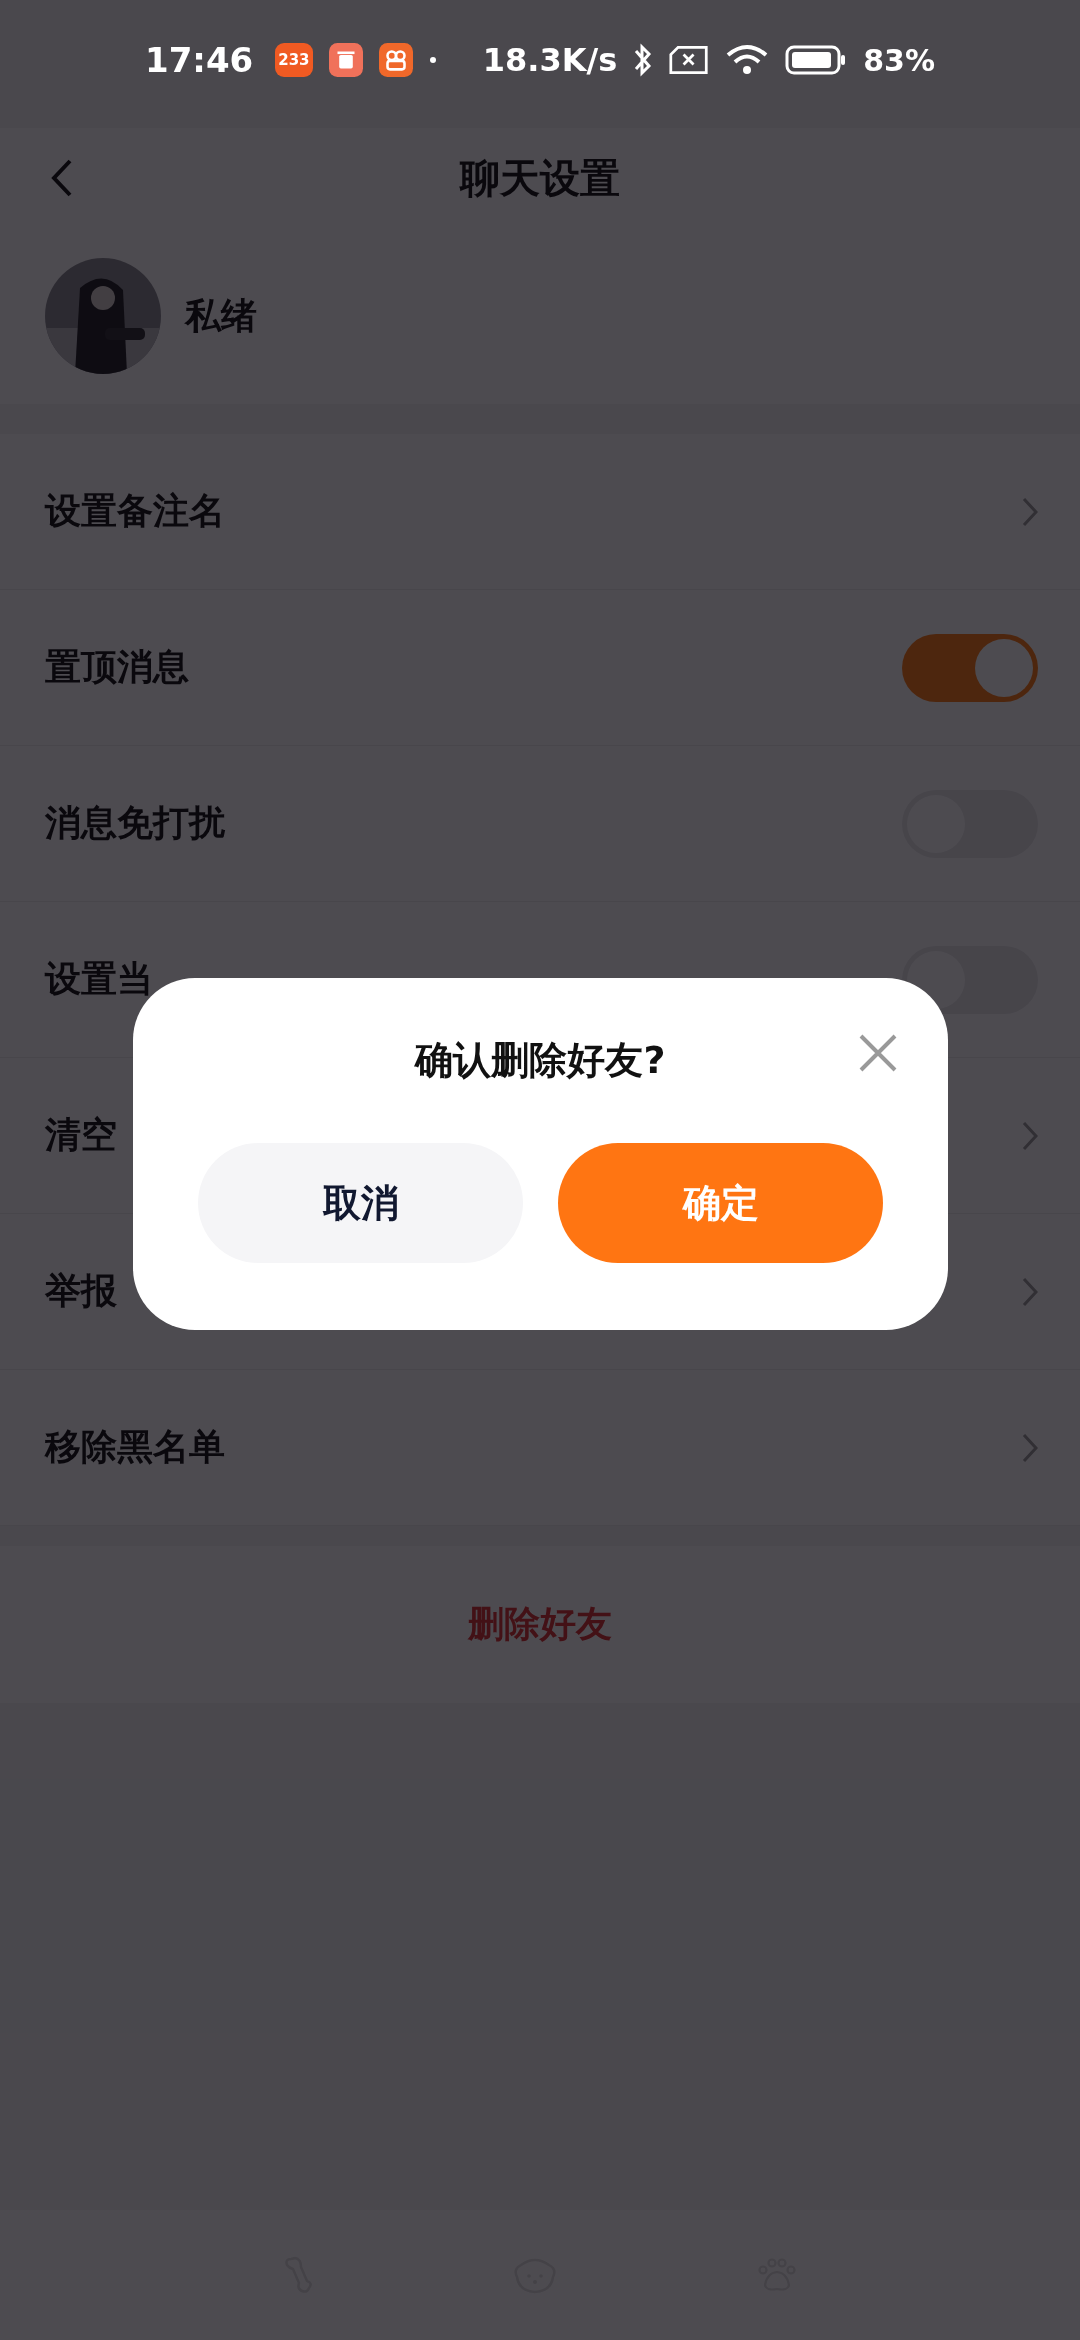 This screenshot has height=2340, width=1080. Describe the element at coordinates (135, 511) in the screenshot. I see `row-label: 设置备注名` at that location.